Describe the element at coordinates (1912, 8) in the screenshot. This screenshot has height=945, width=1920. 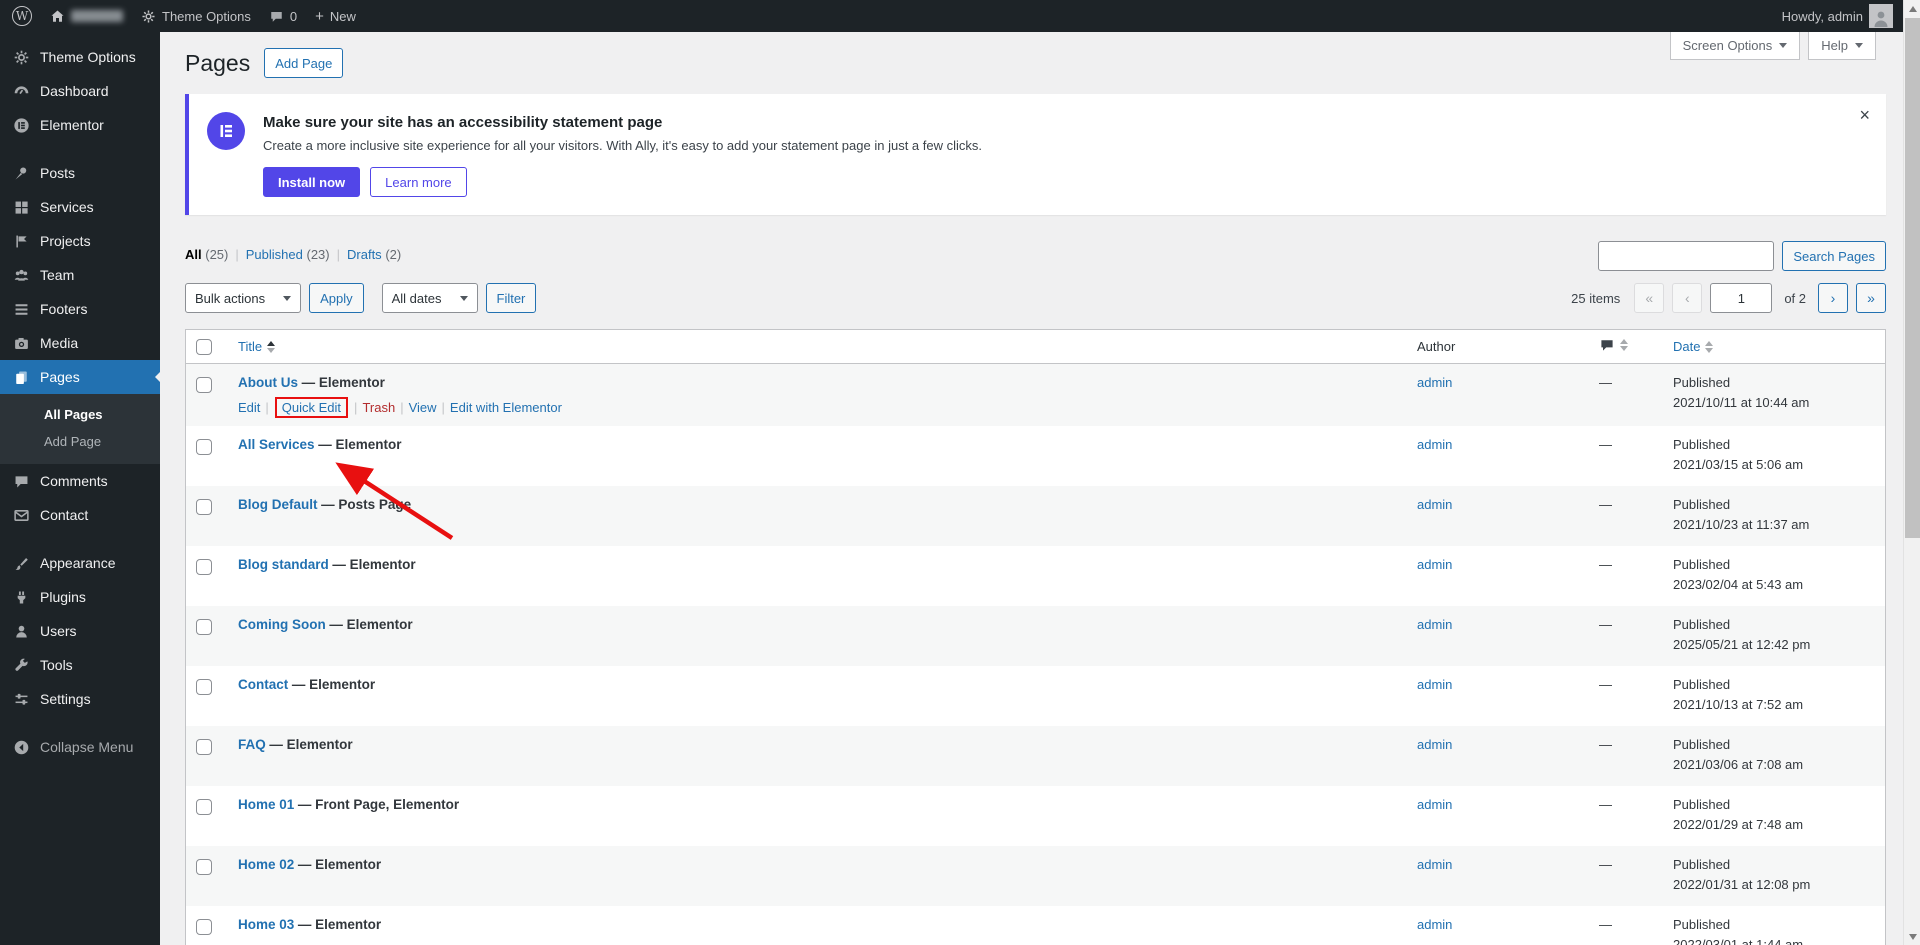
I see `scroll-up-icon` at that location.